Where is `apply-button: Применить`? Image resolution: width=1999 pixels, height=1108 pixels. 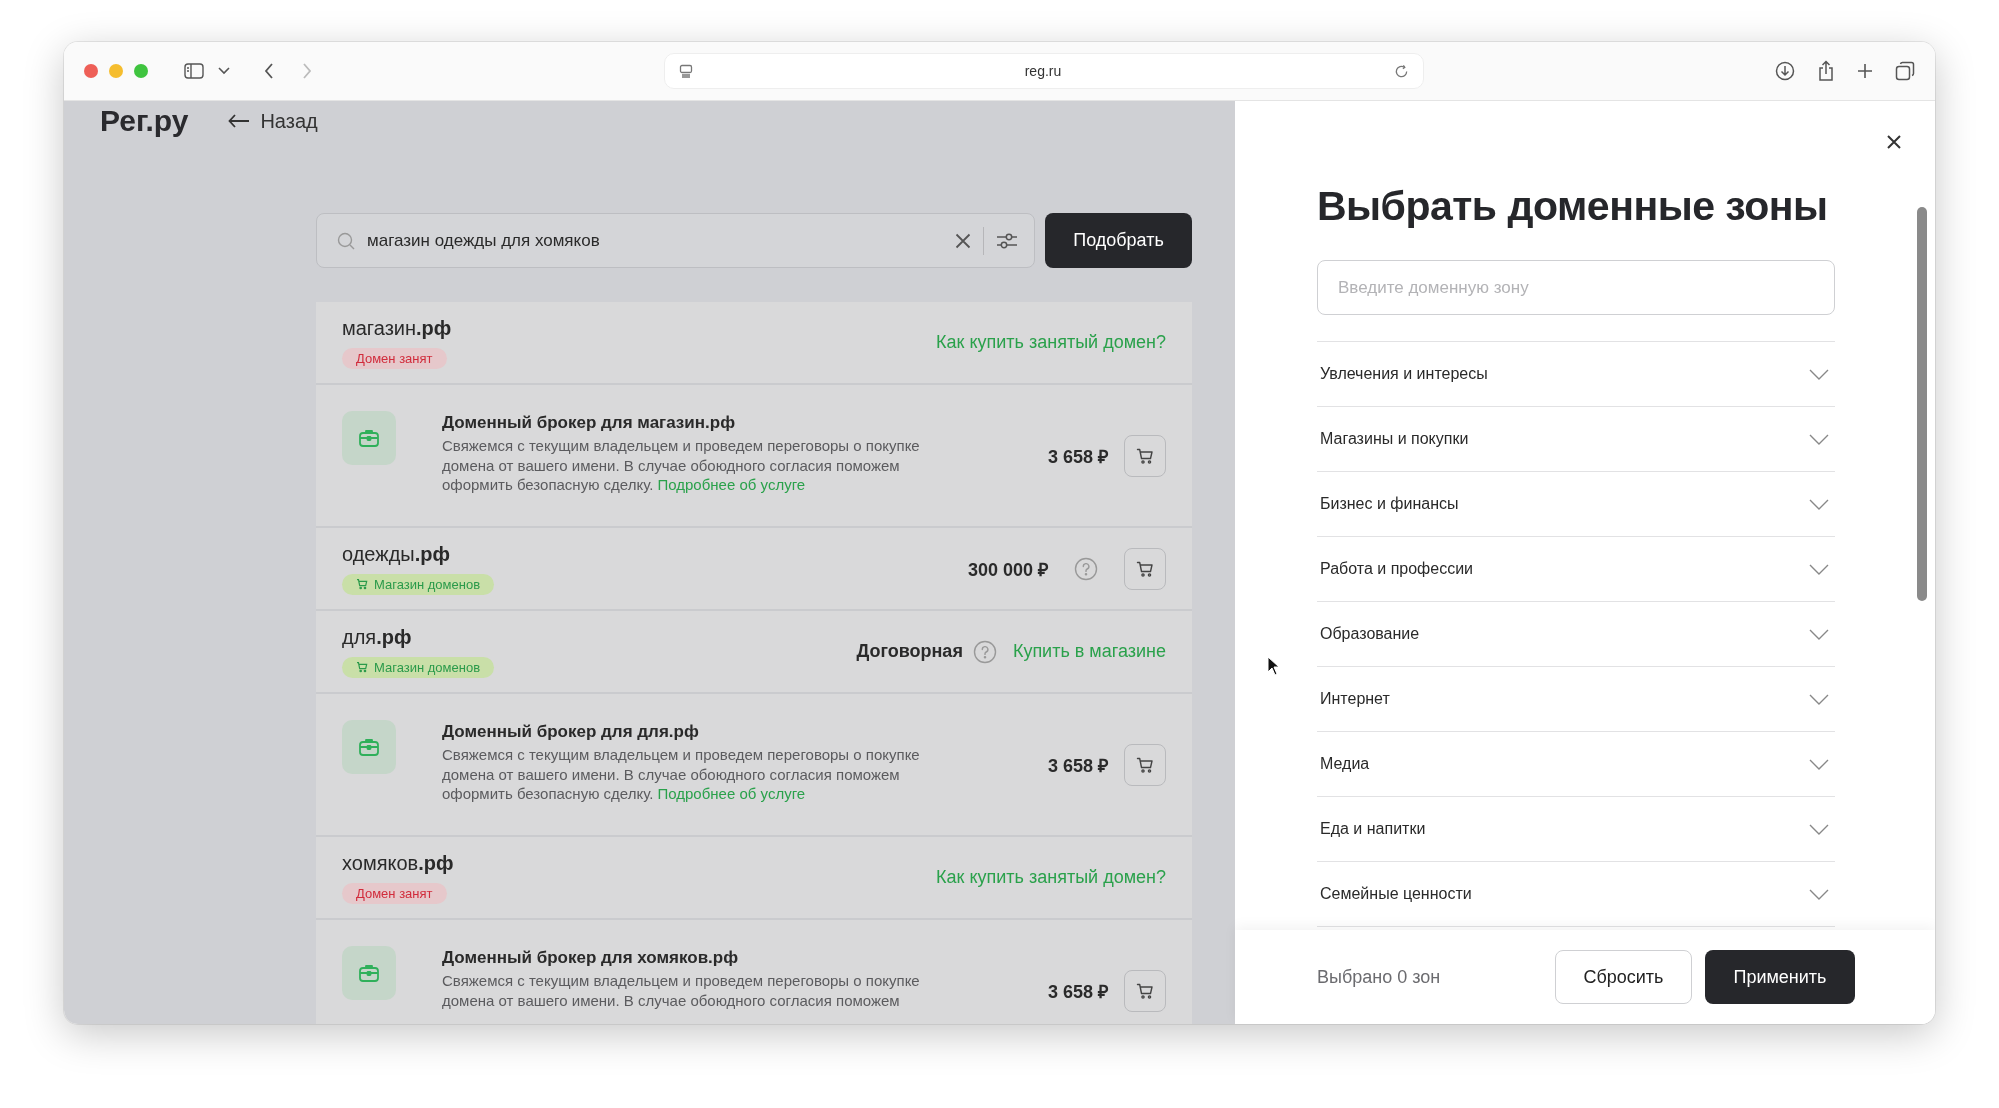
apply-button: Применить is located at coordinates (1780, 977).